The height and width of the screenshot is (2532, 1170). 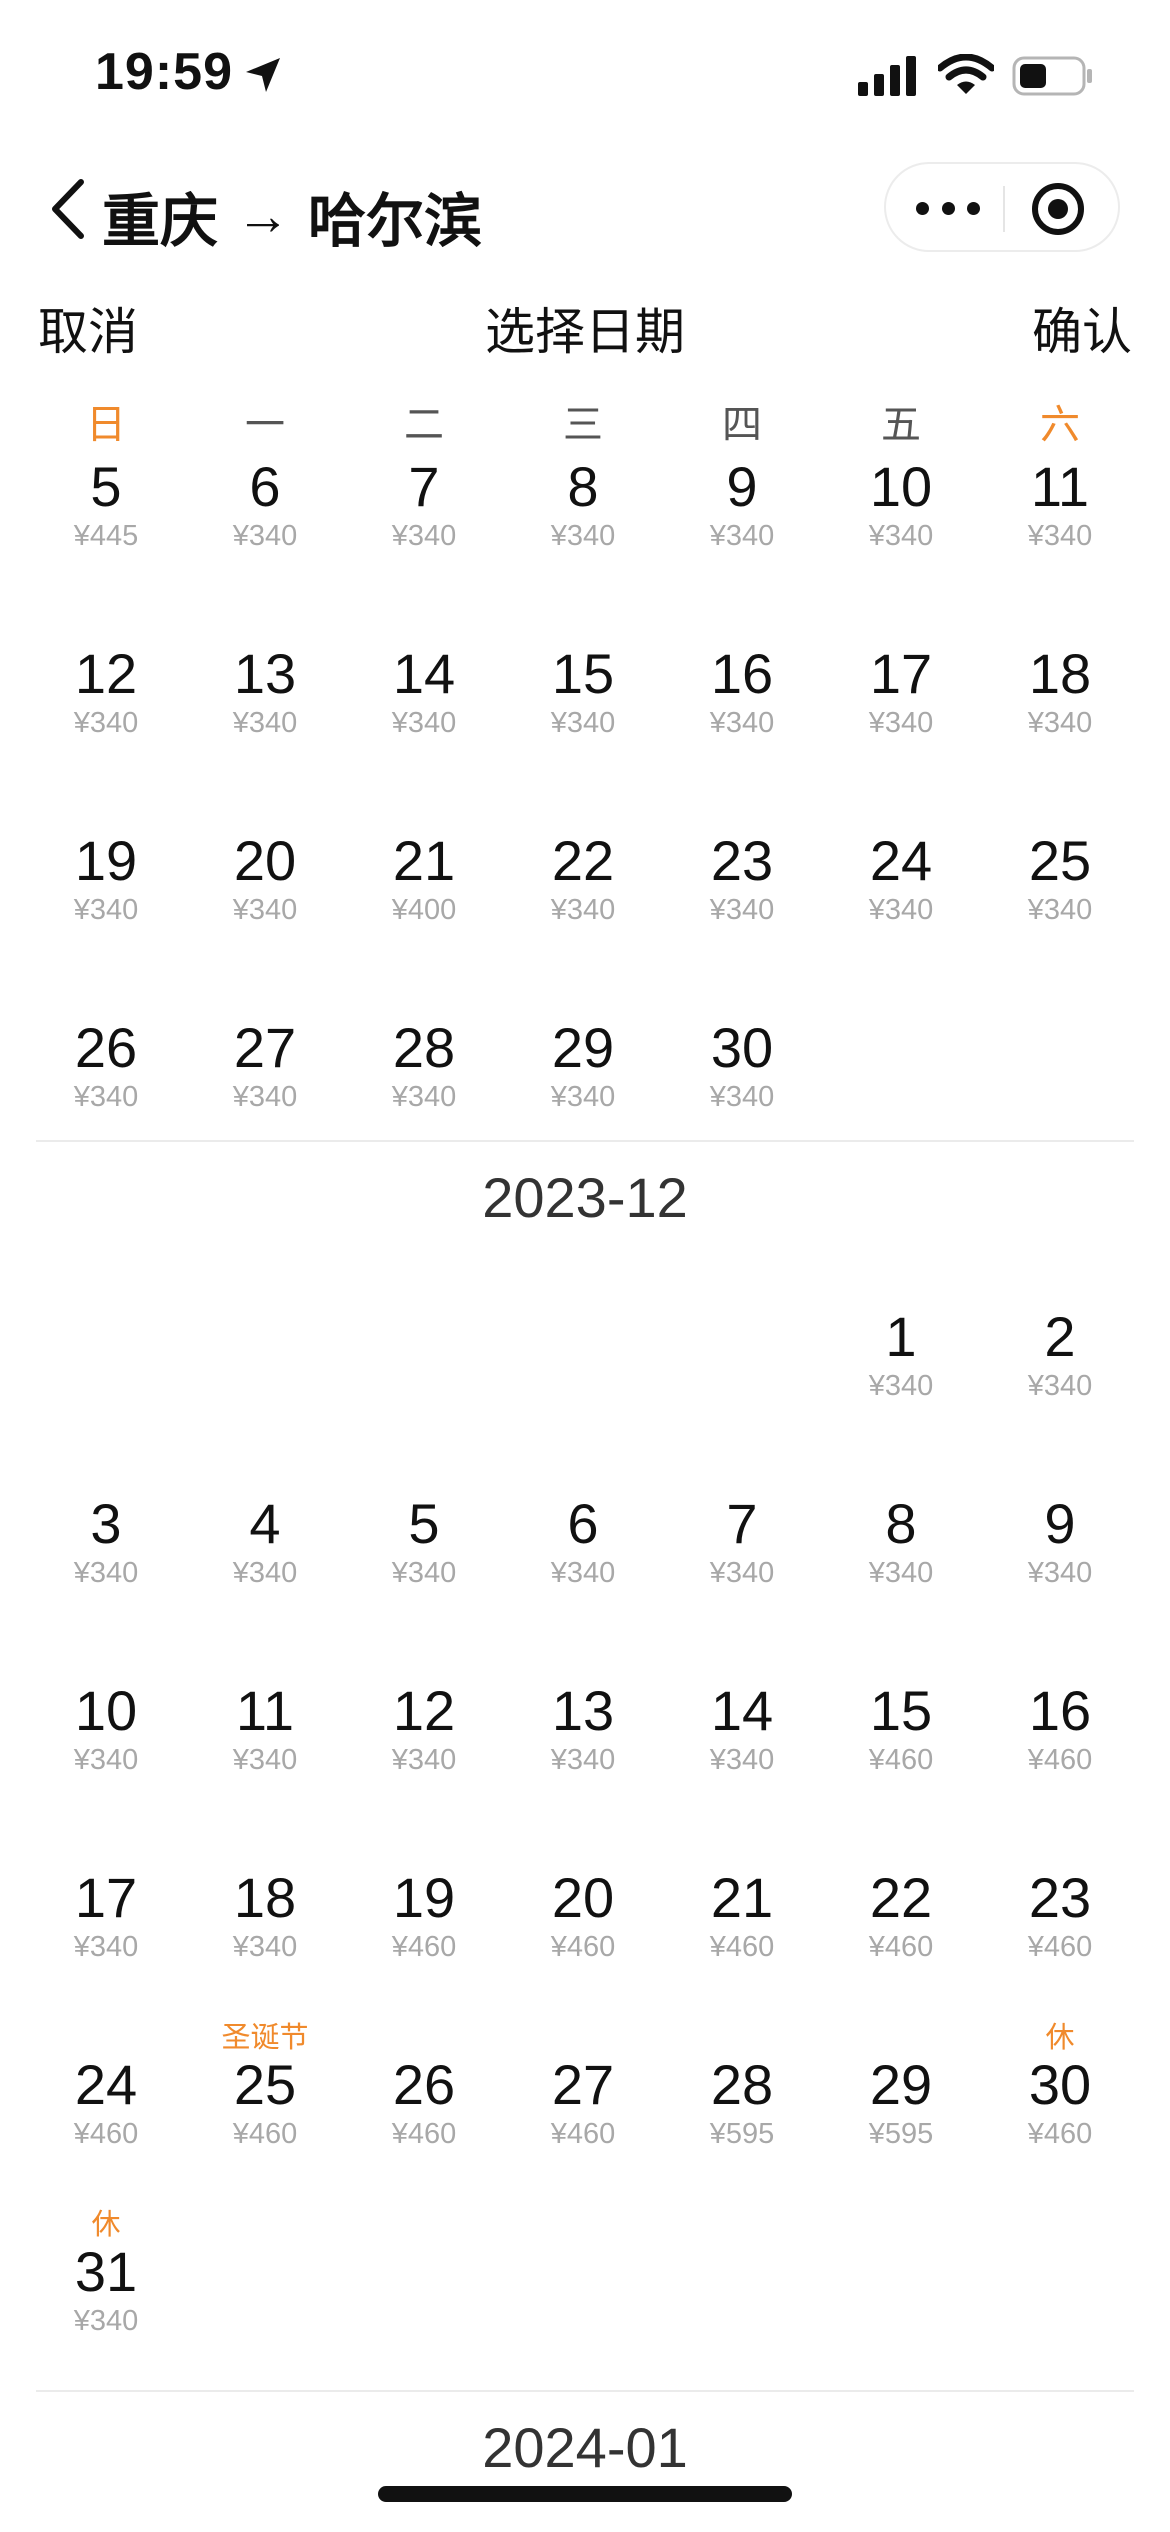 I want to click on calendar-day: 2 ¥340, so click(x=1060, y=1352).